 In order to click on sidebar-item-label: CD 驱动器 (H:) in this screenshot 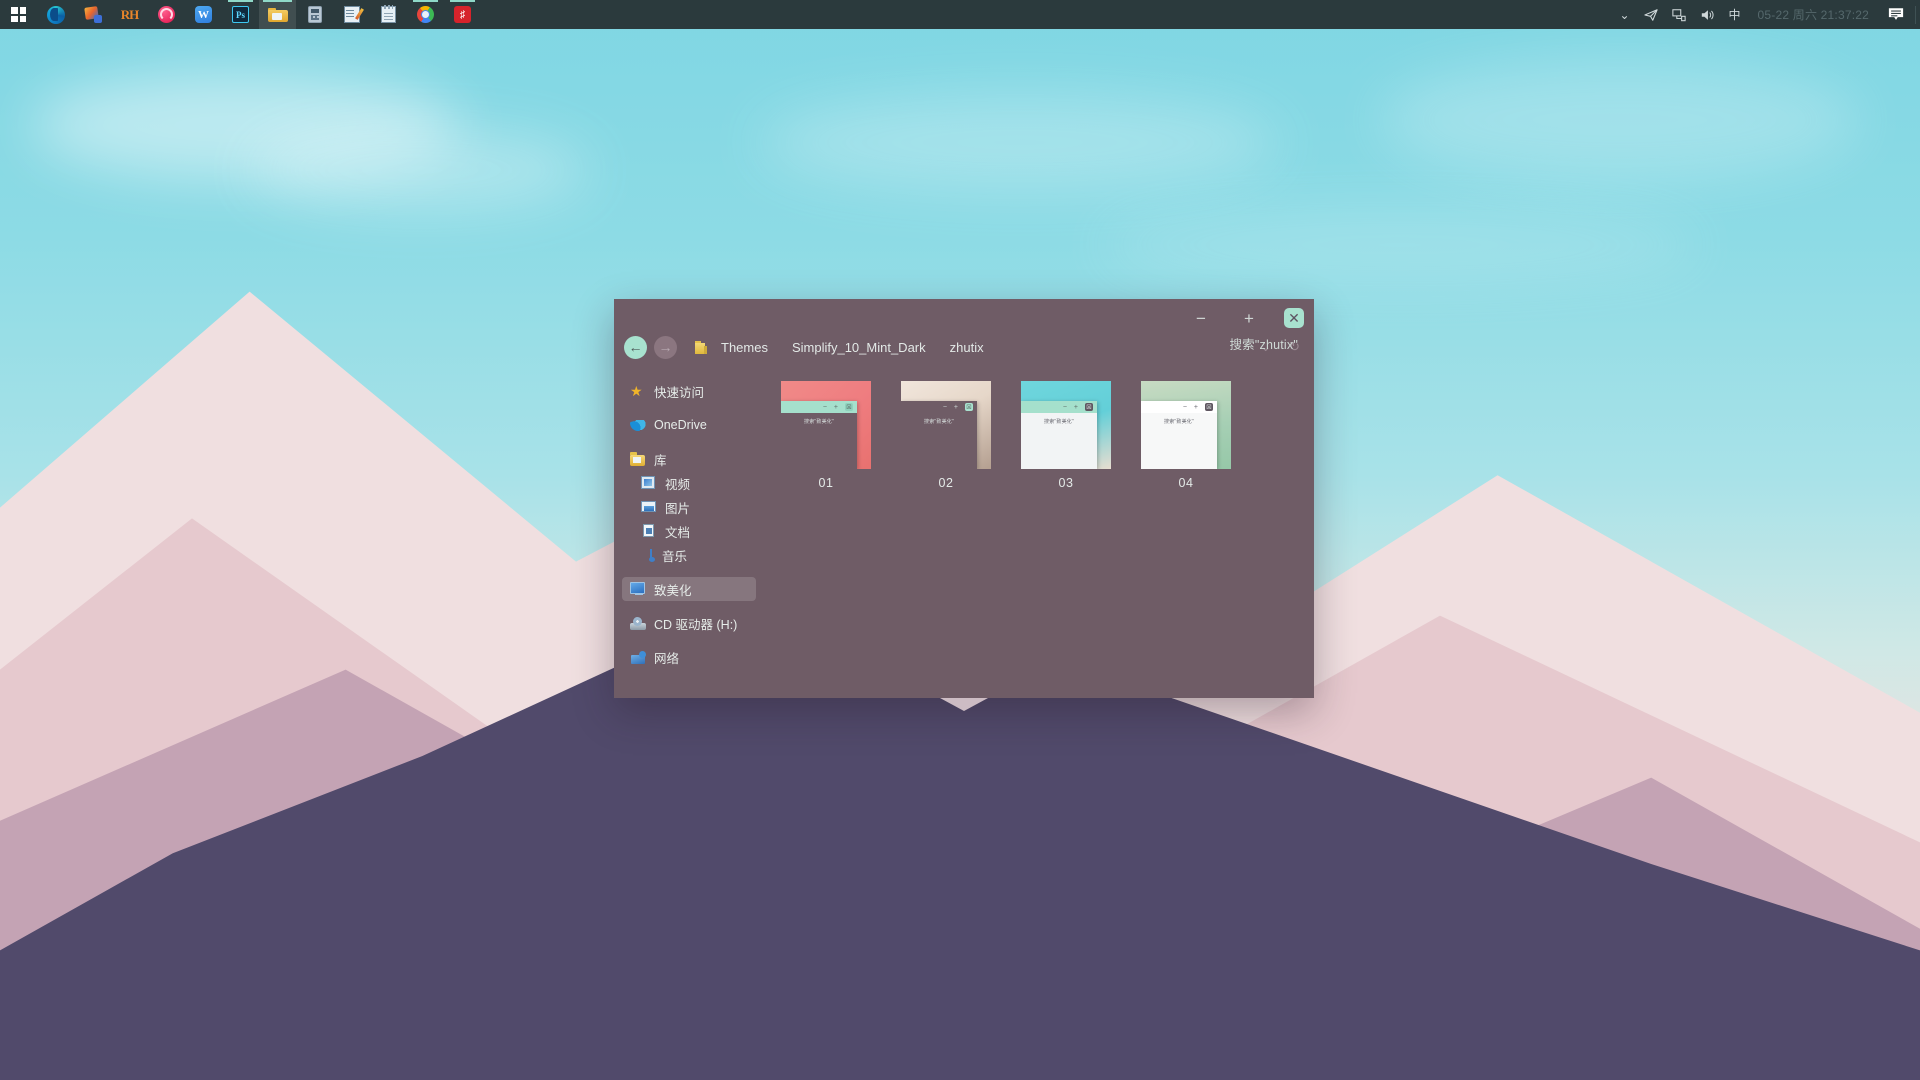, I will do `click(696, 624)`.